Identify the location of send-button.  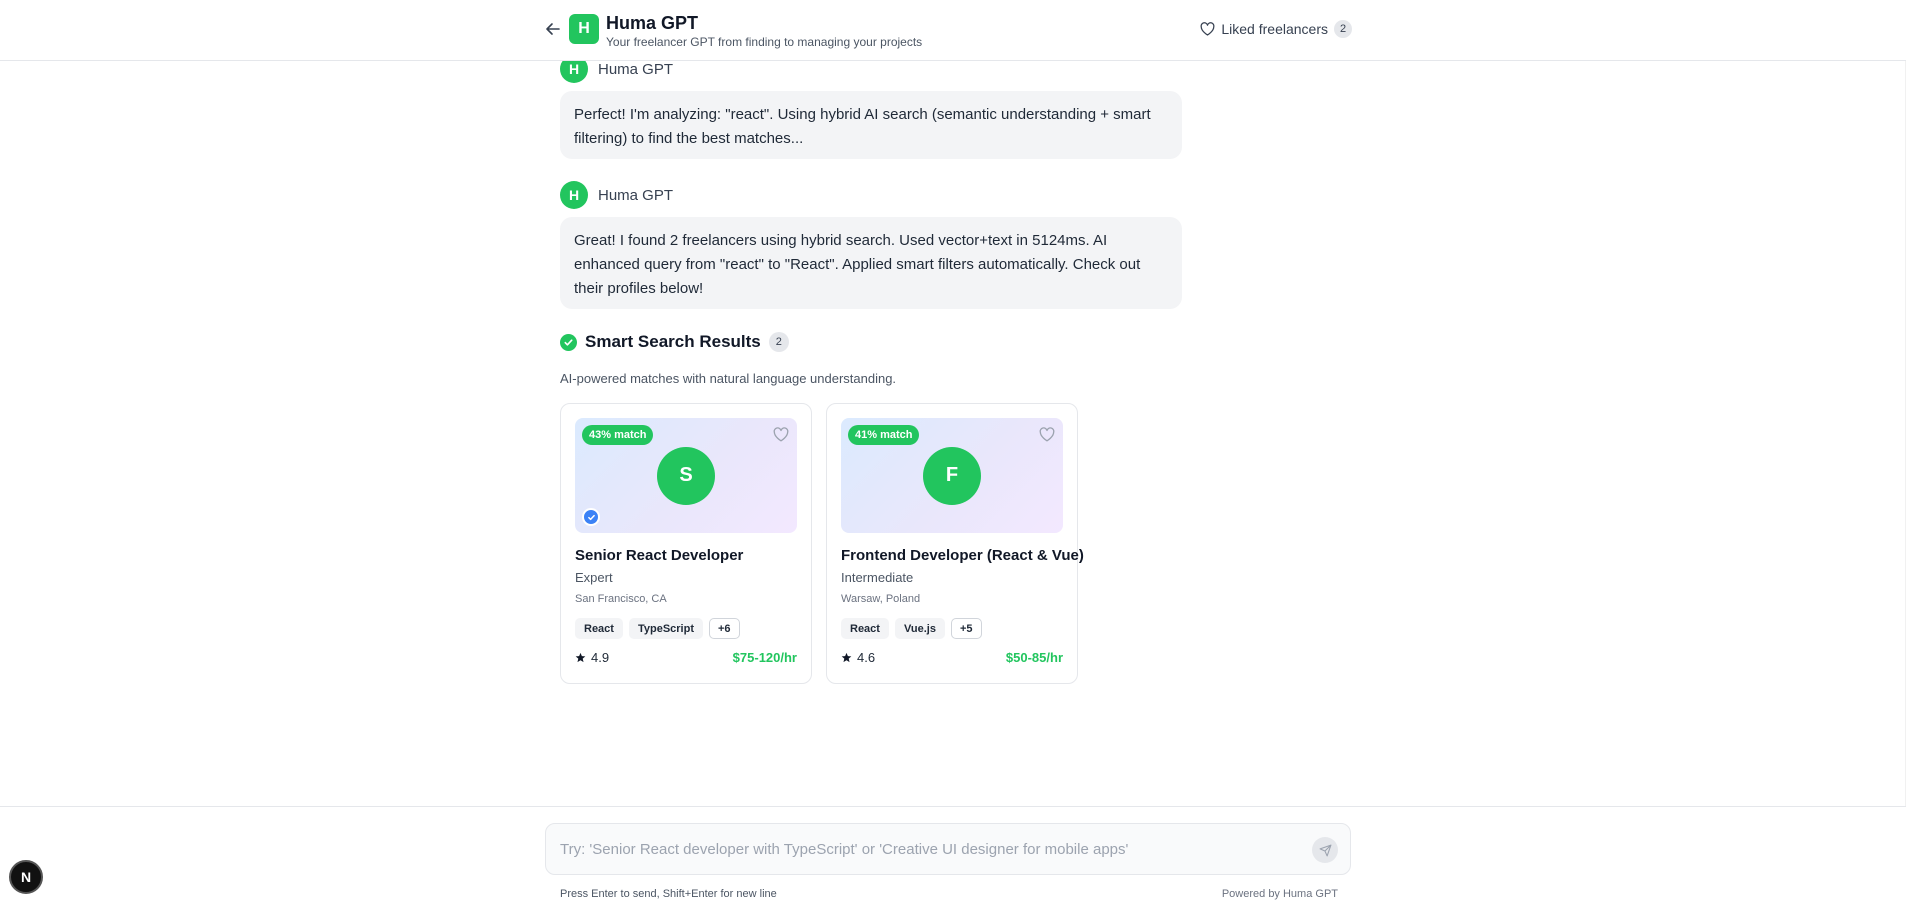
(1325, 850).